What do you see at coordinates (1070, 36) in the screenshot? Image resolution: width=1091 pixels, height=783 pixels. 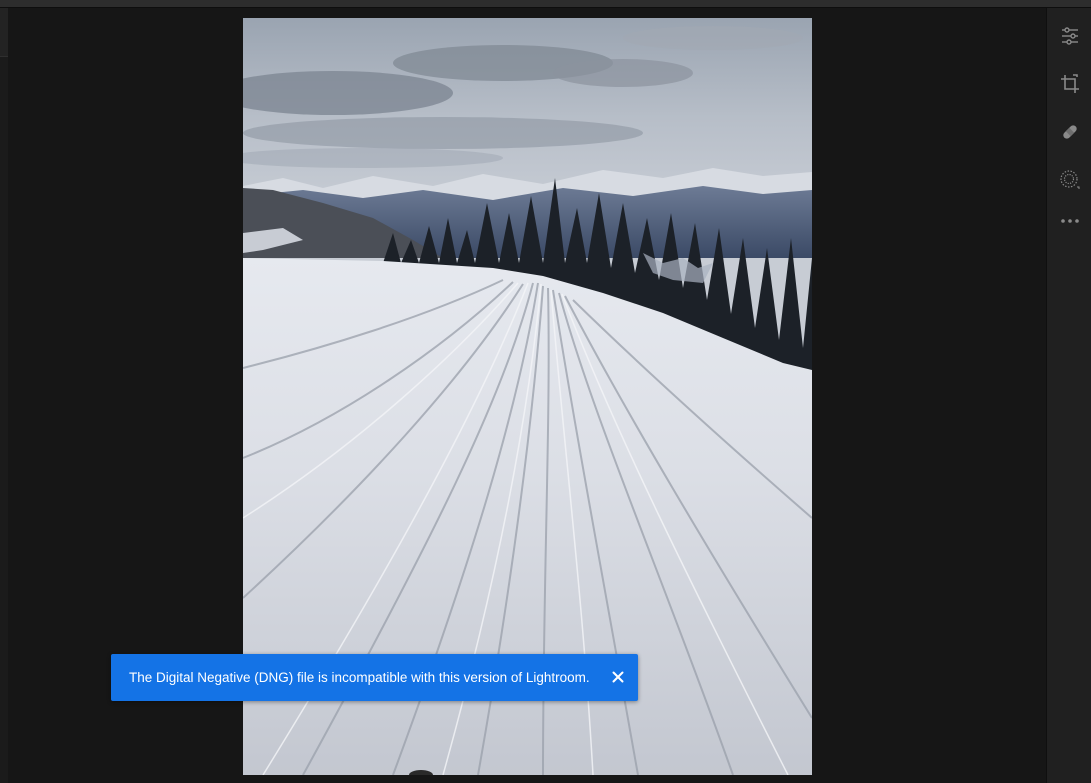 I see `edit-sliders-icon` at bounding box center [1070, 36].